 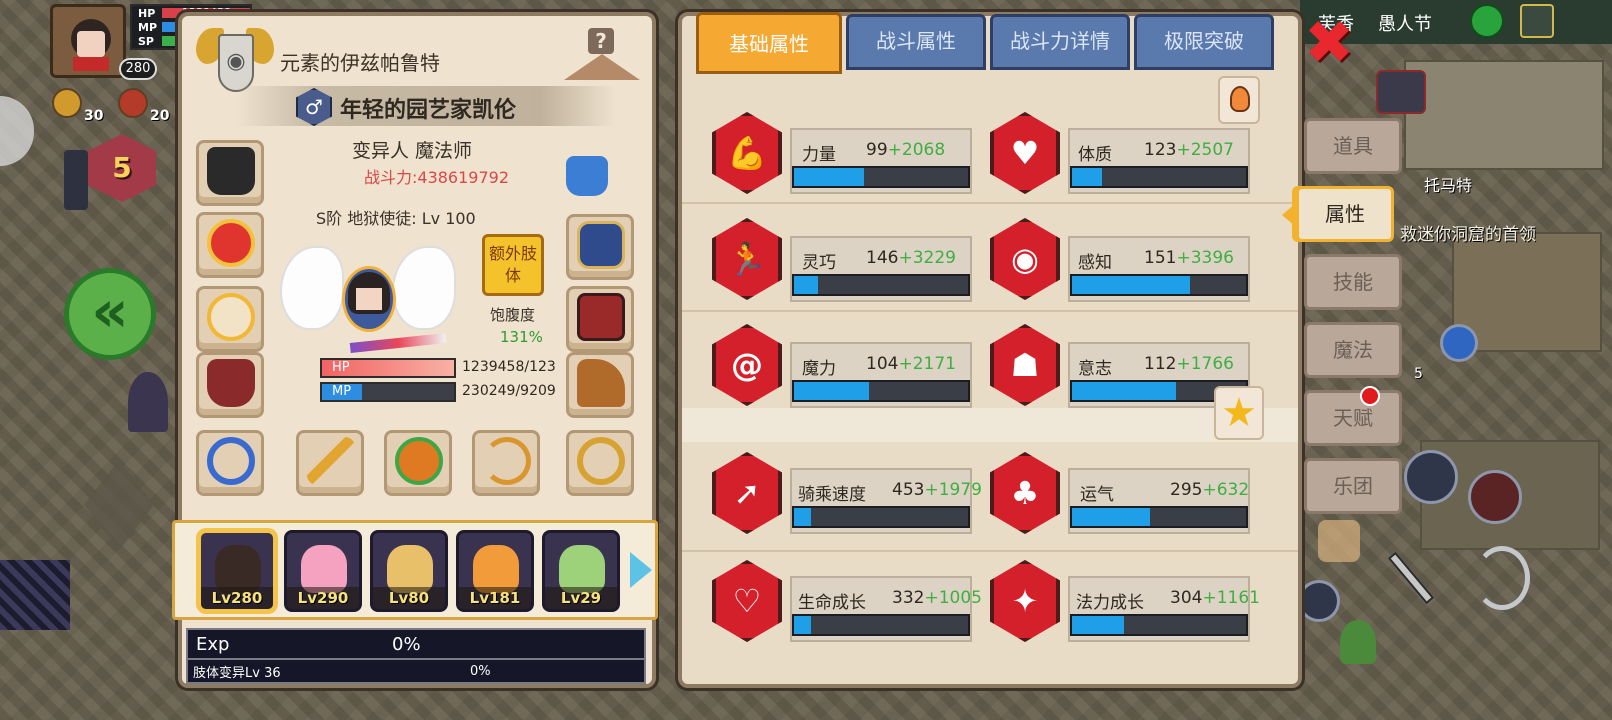 What do you see at coordinates (1431, 477) in the screenshot?
I see `flame-skill-icon` at bounding box center [1431, 477].